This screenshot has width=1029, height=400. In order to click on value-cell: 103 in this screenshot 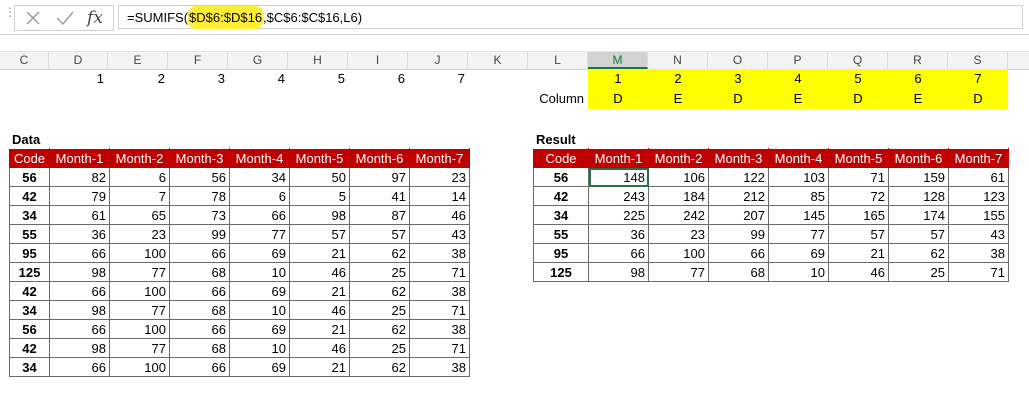, I will do `click(798, 177)`.